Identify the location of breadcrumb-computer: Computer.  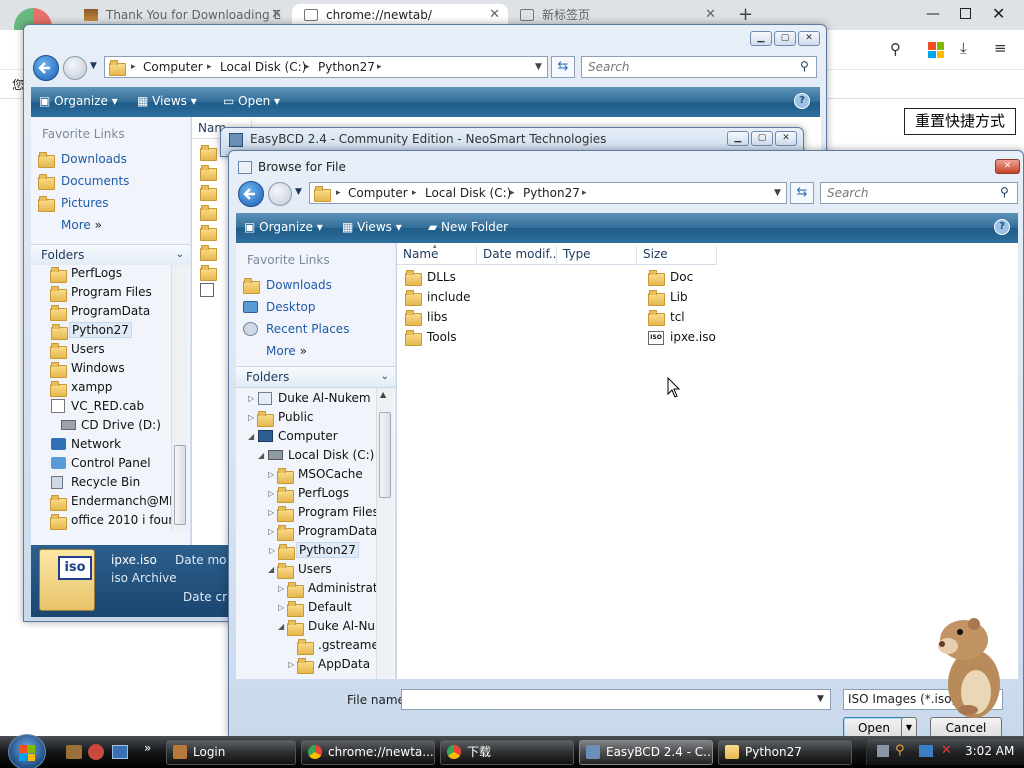
(378, 193).